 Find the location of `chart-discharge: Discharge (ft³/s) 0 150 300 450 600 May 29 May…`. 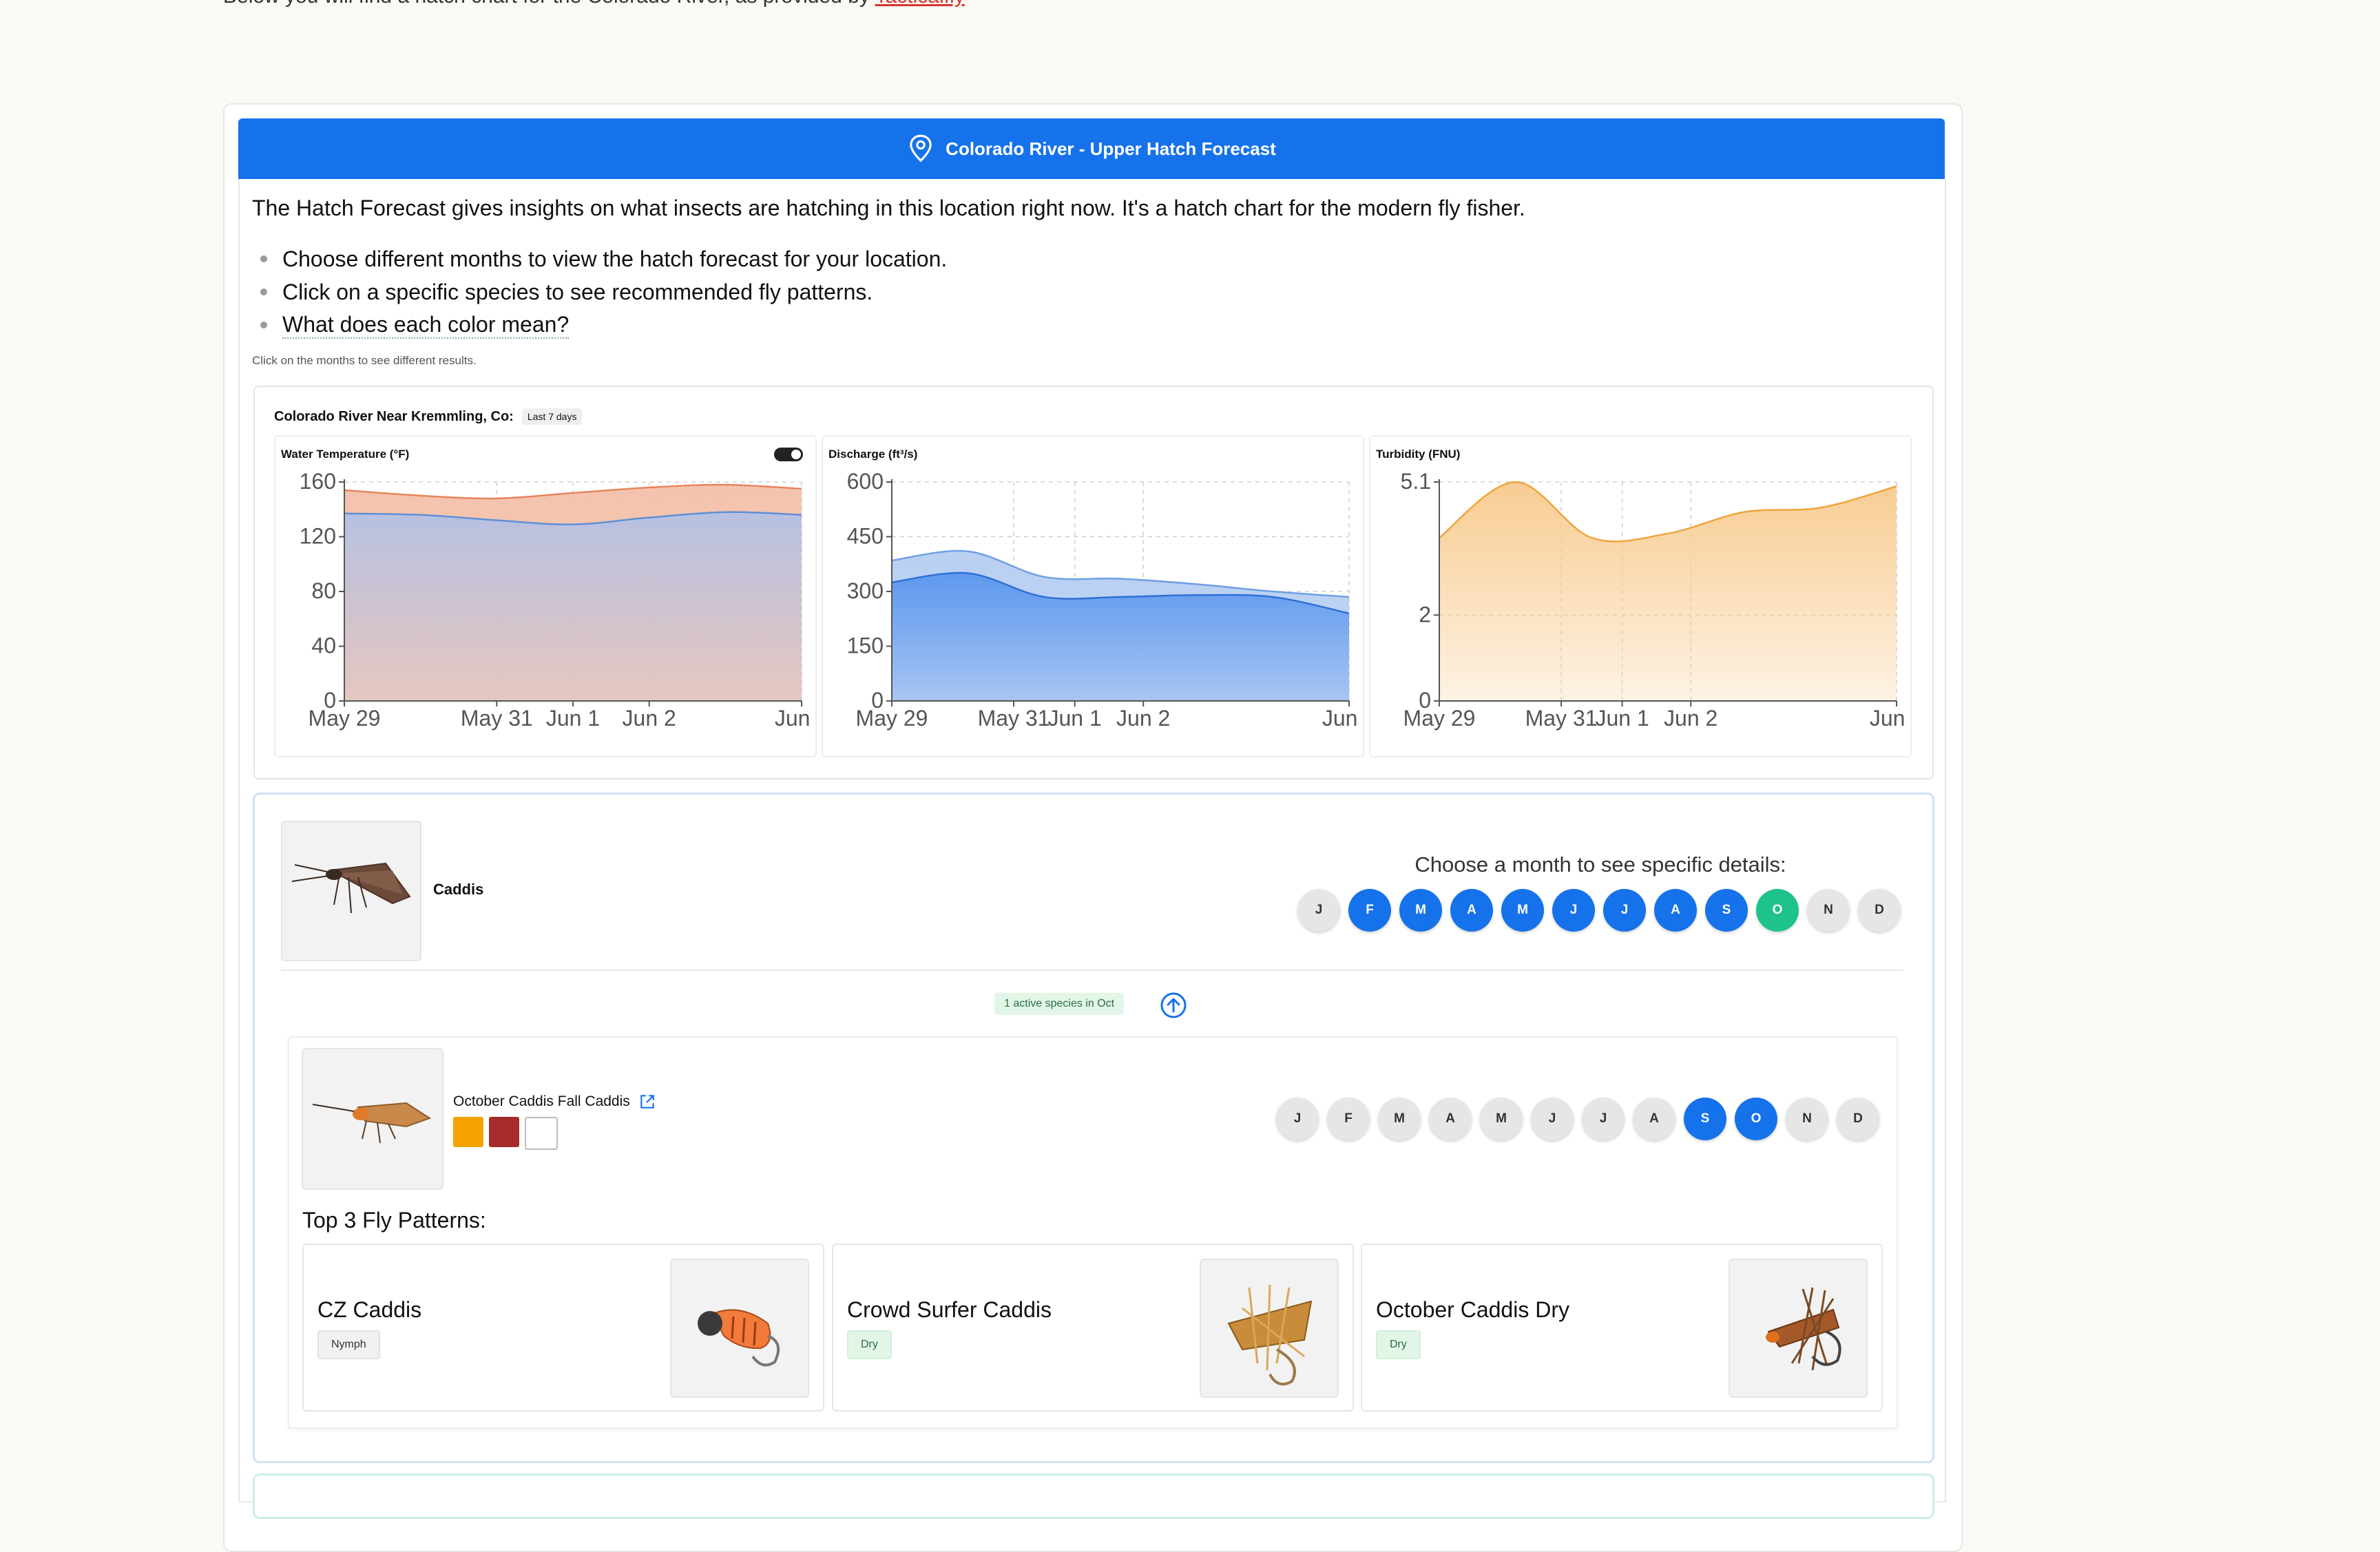

chart-discharge: Discharge (ft³/s) 0 150 300 450 600 May 29 May… is located at coordinates (1093, 596).